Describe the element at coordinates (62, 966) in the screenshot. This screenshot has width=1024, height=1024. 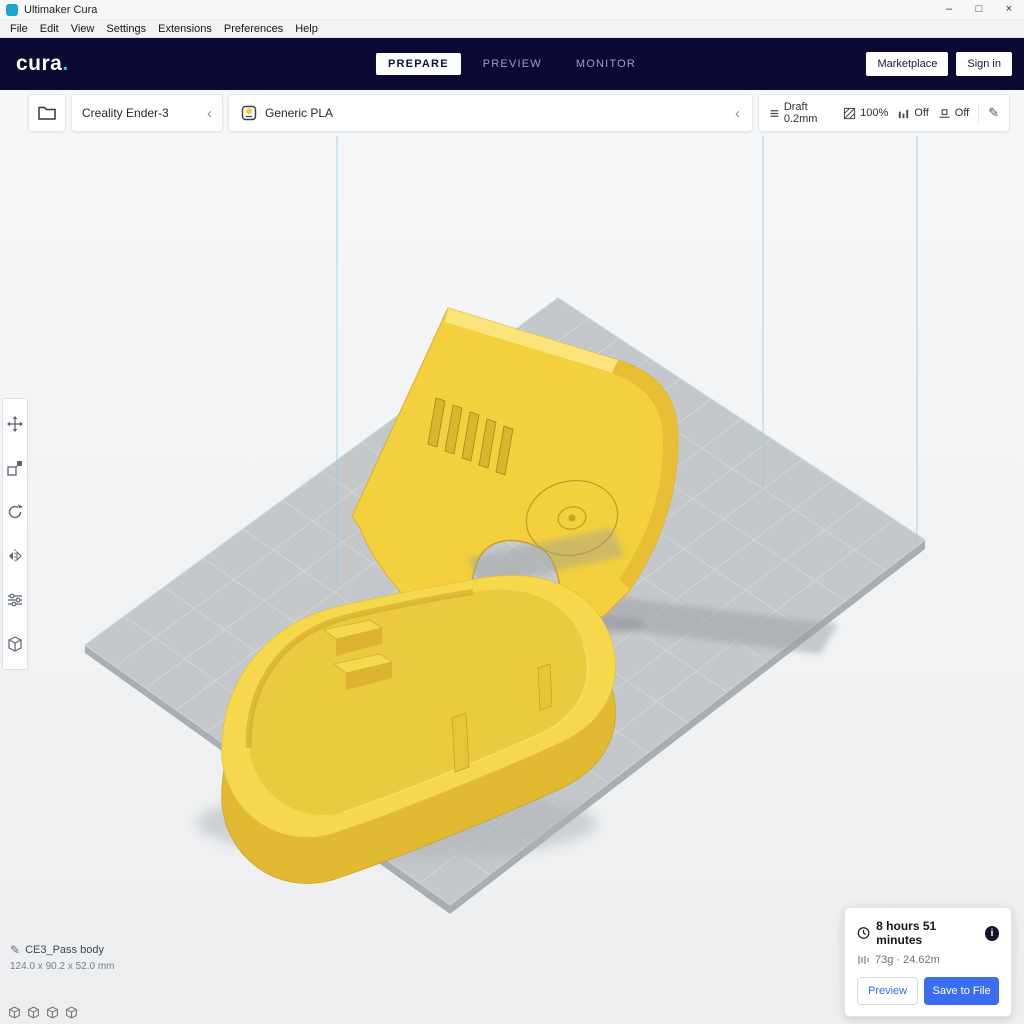
I see `selected-object-dimensions: 124.0 x 90.2 x 52.0 mm` at that location.